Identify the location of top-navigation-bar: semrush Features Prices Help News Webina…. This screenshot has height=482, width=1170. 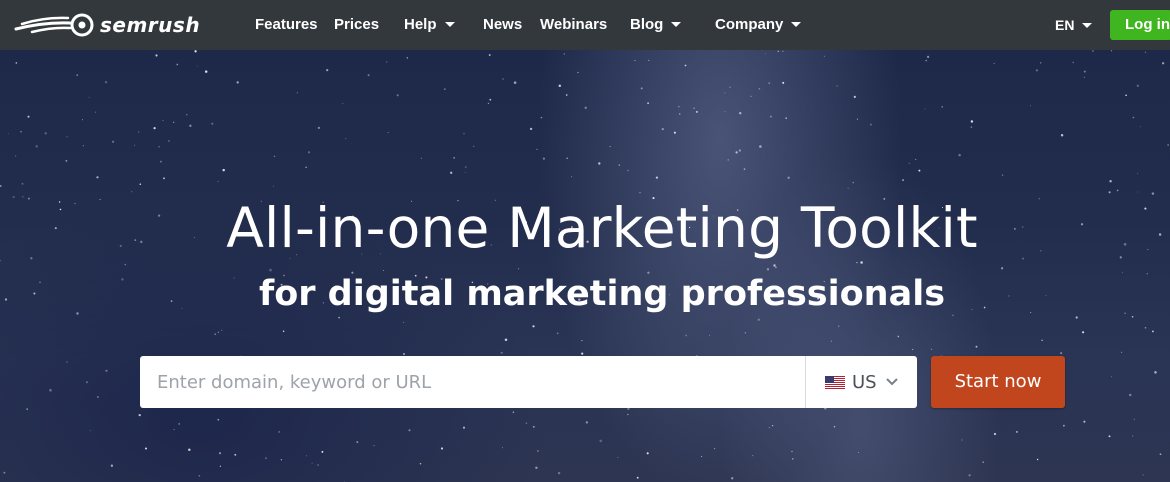
(585, 25).